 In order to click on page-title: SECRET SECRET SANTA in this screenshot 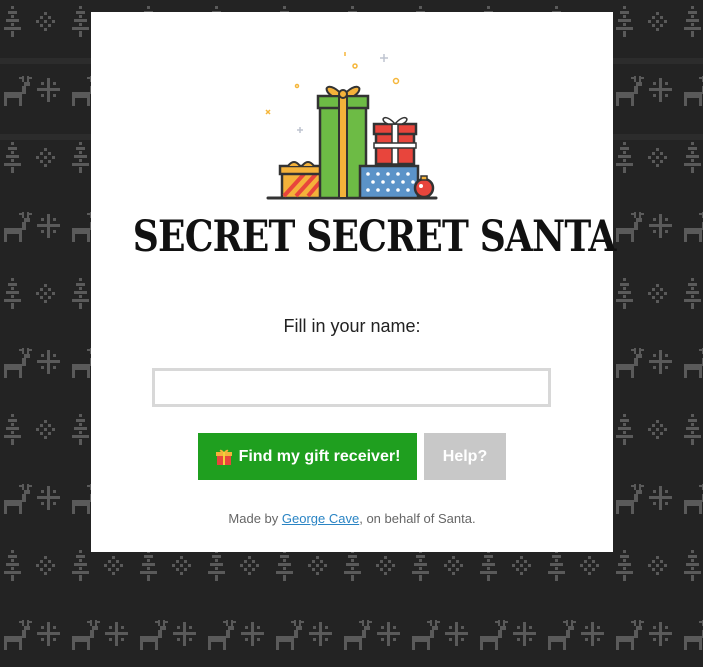, I will do `click(374, 237)`.